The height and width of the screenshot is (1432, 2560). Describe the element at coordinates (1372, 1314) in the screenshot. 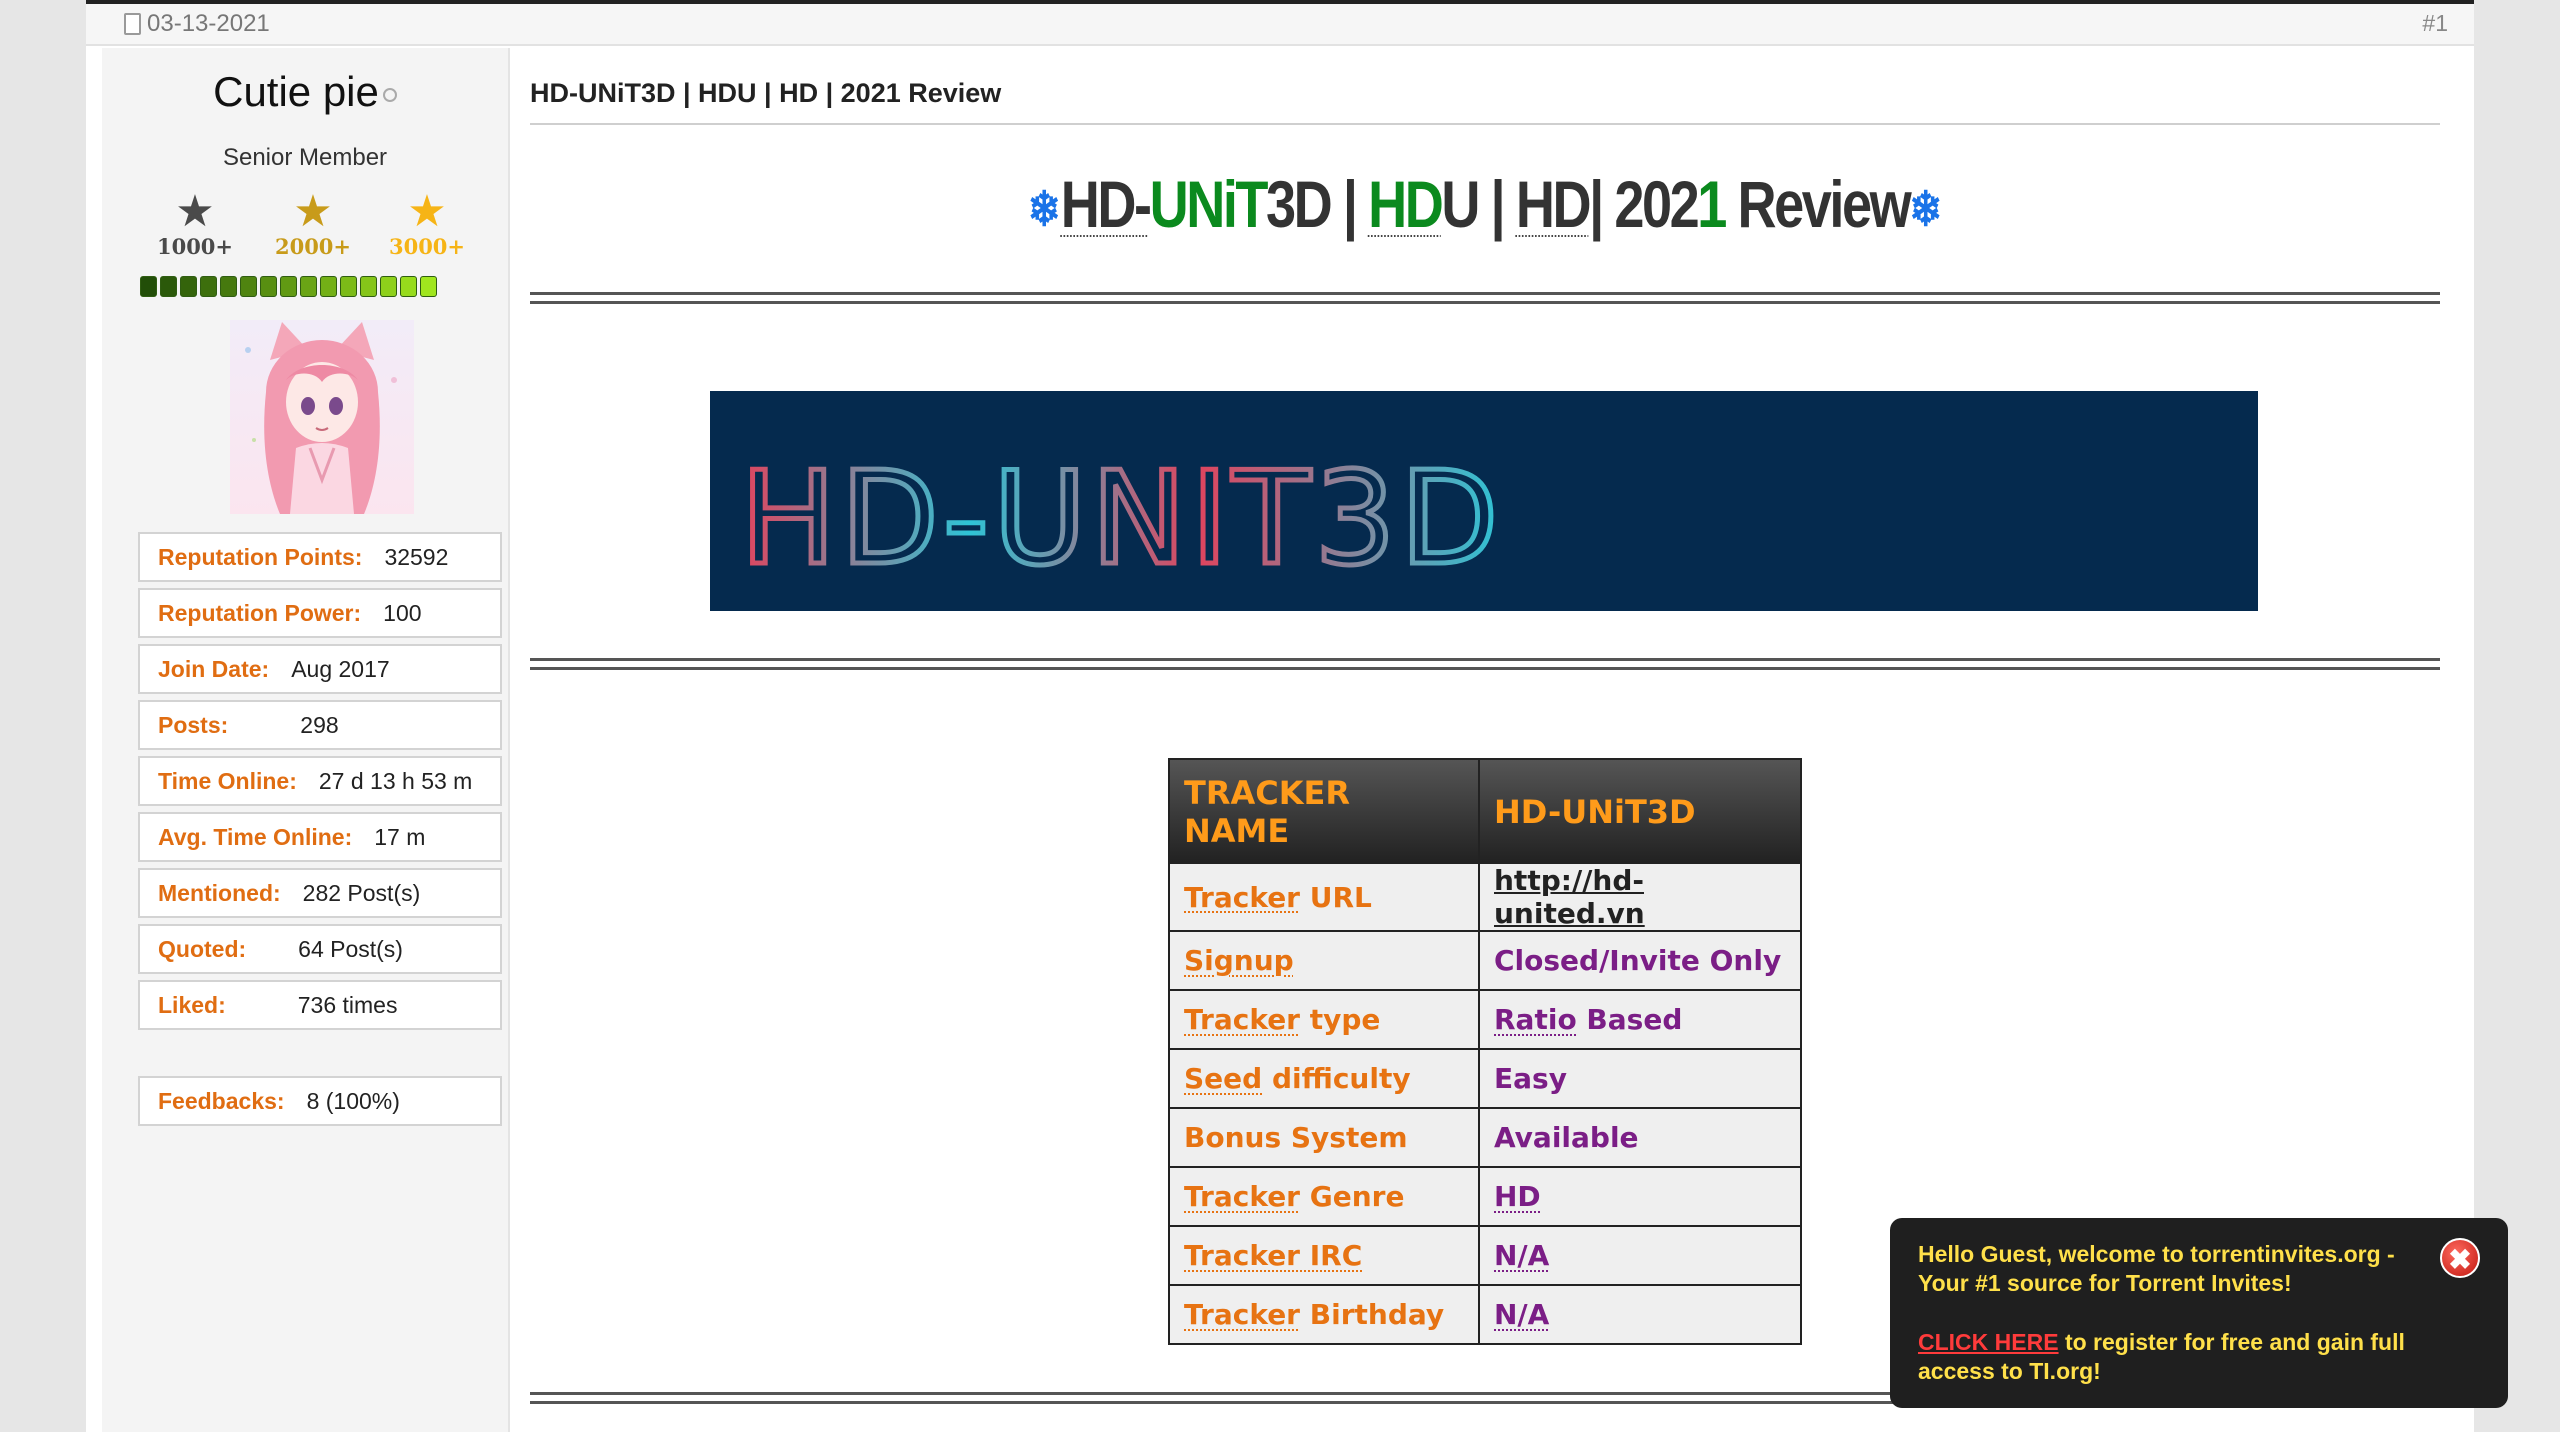

I see `key-text: Birthday` at that location.